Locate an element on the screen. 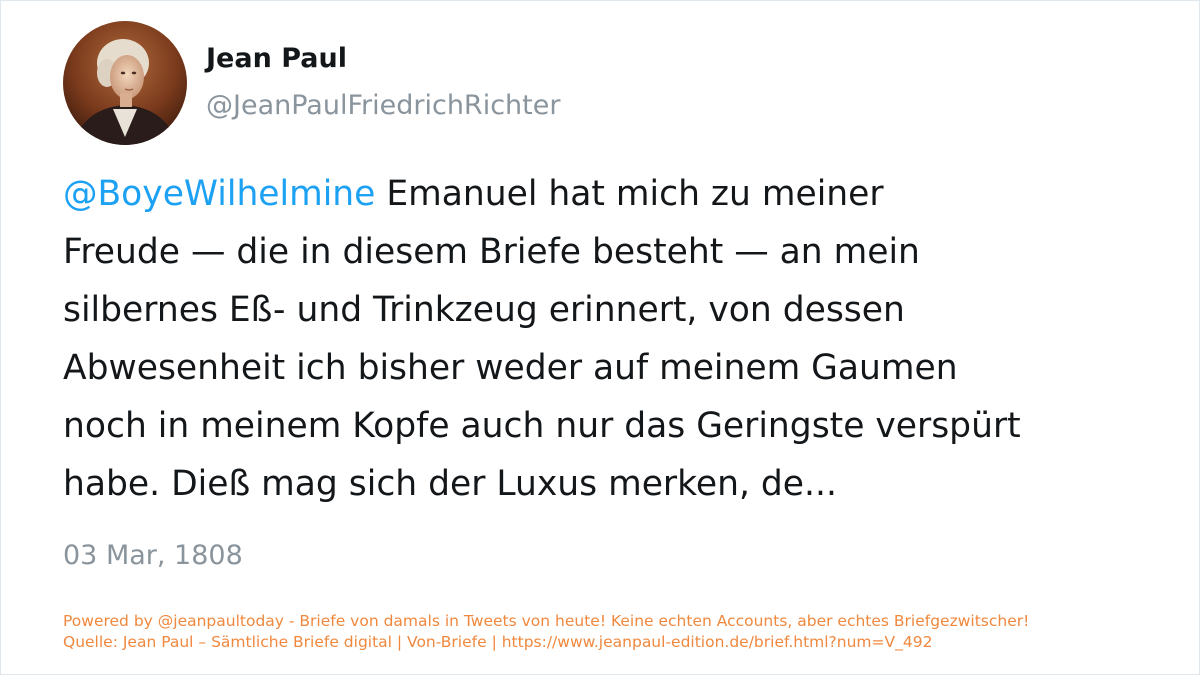  tweet-date: 03 Mar, 1808 is located at coordinates (153, 555).